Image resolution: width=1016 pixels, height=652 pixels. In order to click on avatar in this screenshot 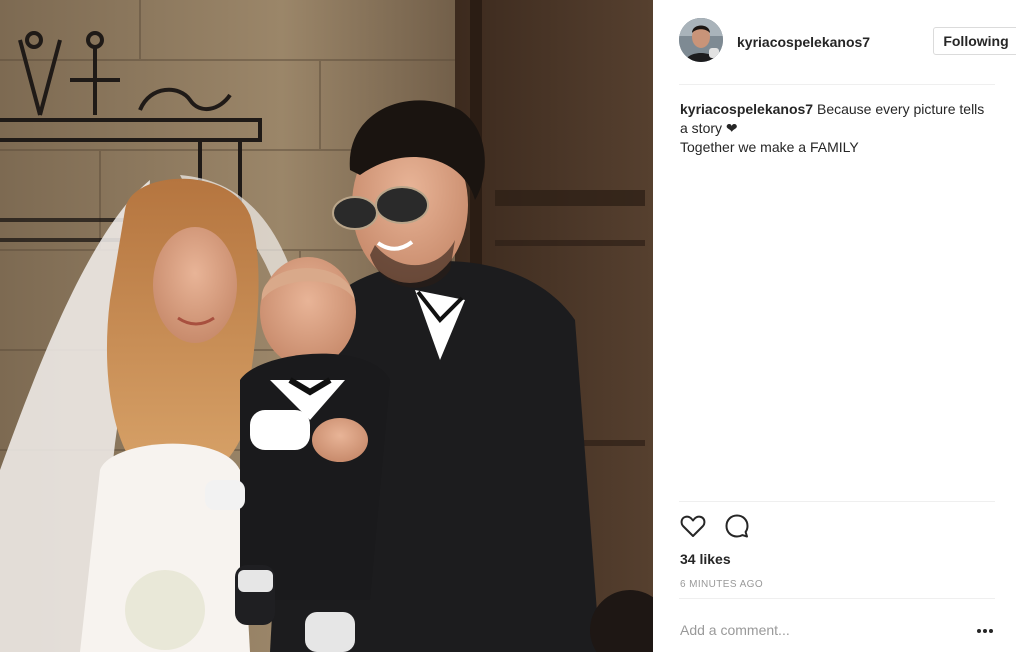, I will do `click(701, 40)`.